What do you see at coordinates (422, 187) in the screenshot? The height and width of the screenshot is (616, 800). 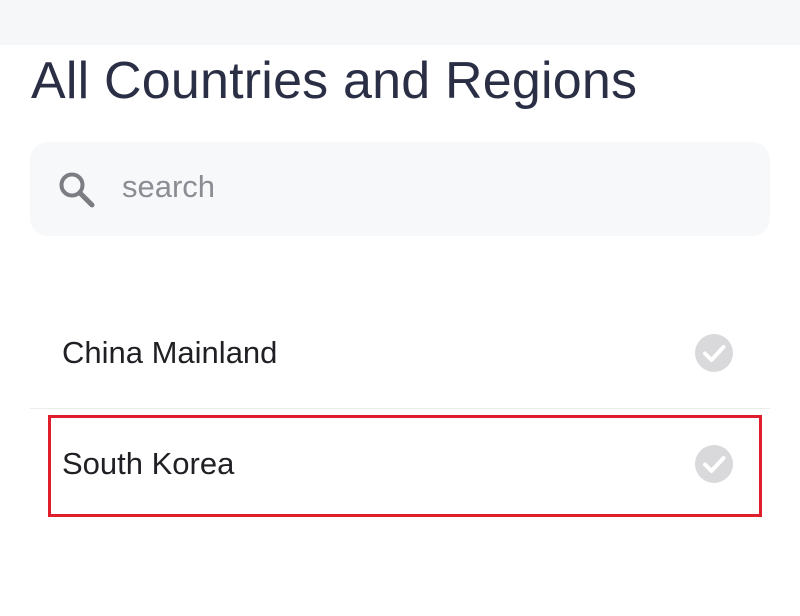 I see `search-input` at bounding box center [422, 187].